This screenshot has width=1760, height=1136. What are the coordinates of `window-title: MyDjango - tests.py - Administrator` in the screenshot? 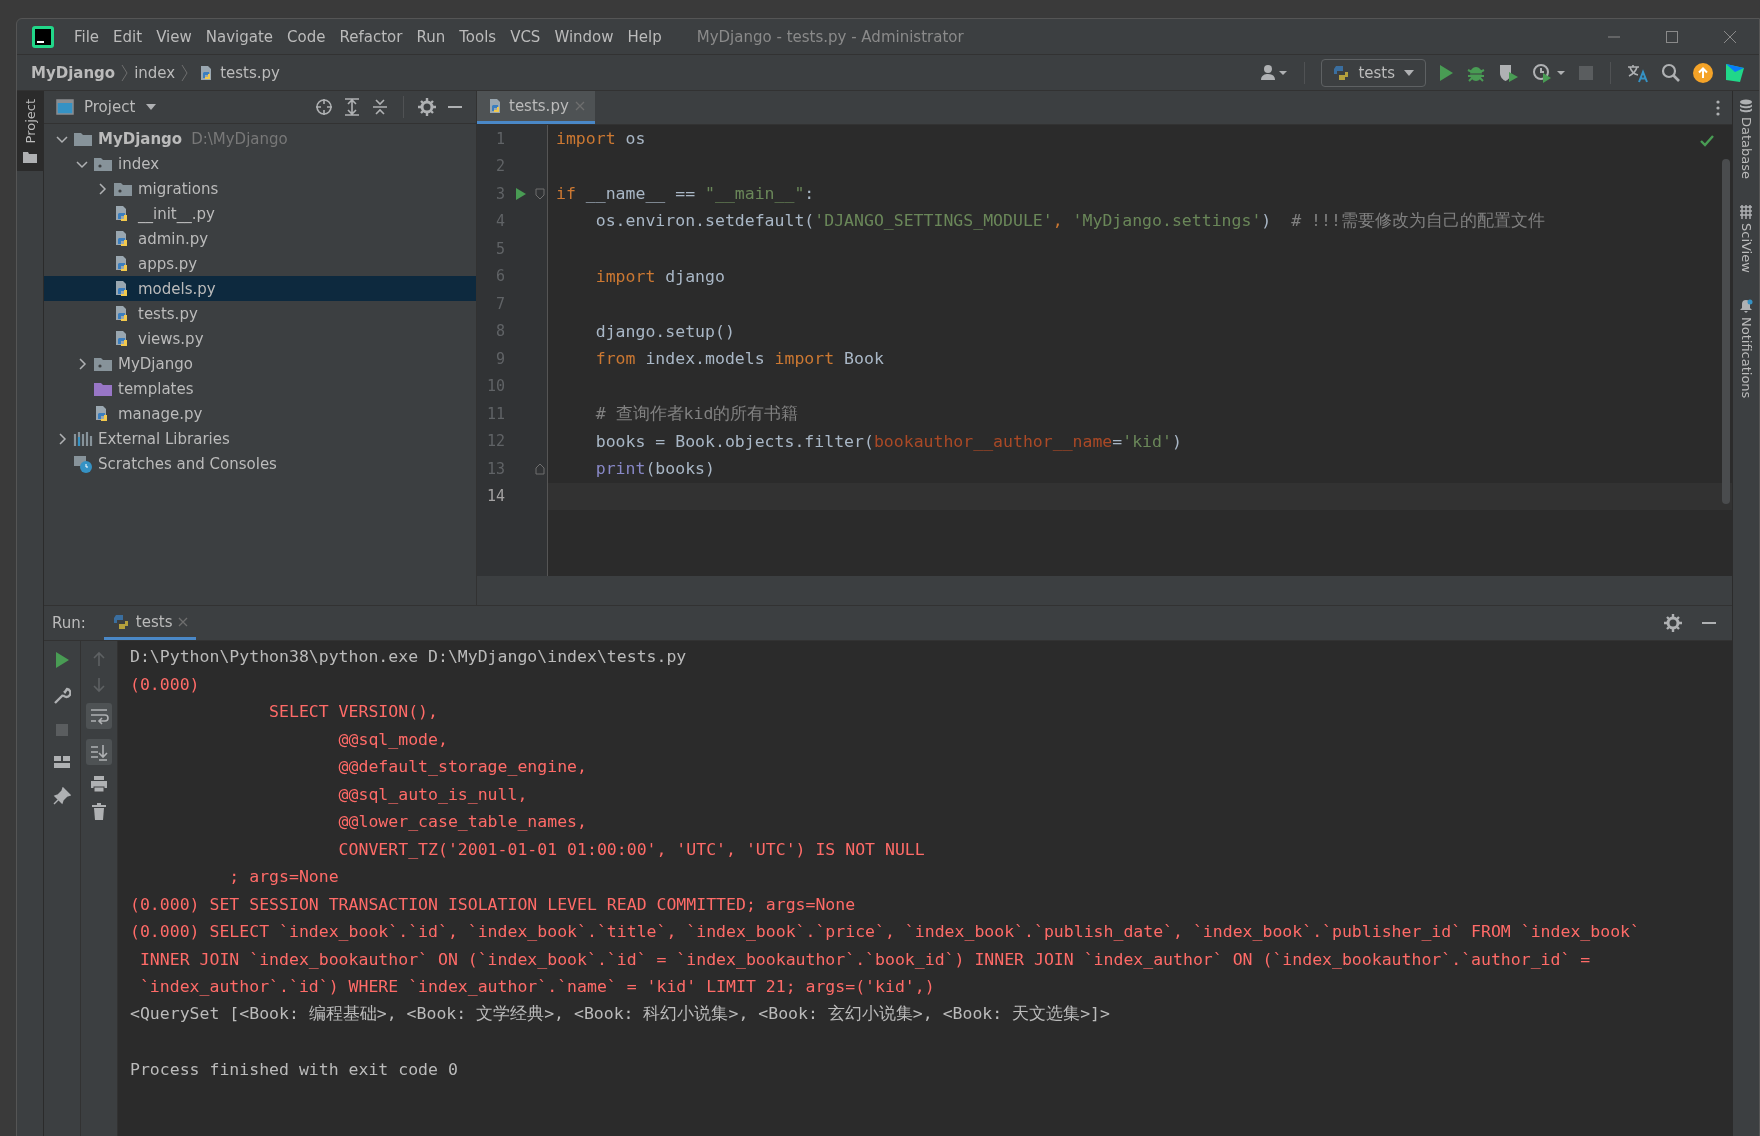 It's located at (830, 36).